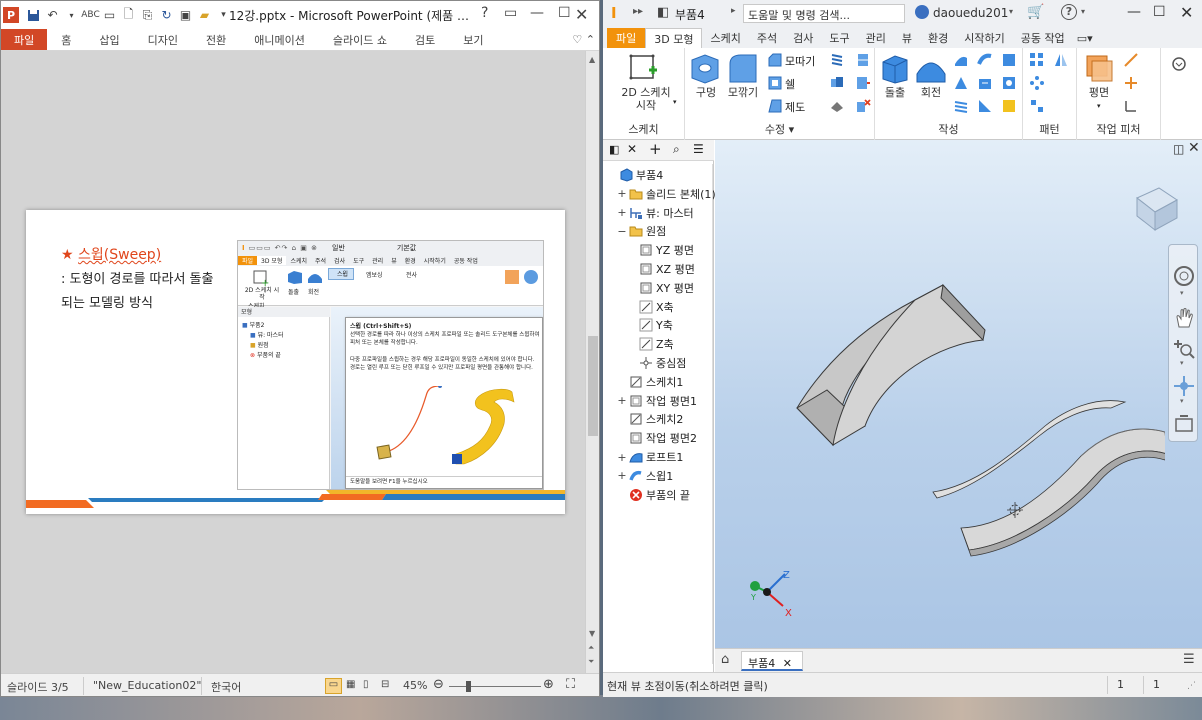 The width and height of the screenshot is (1202, 720). What do you see at coordinates (366, 684) in the screenshot?
I see `reading-view-icon: ▯` at bounding box center [366, 684].